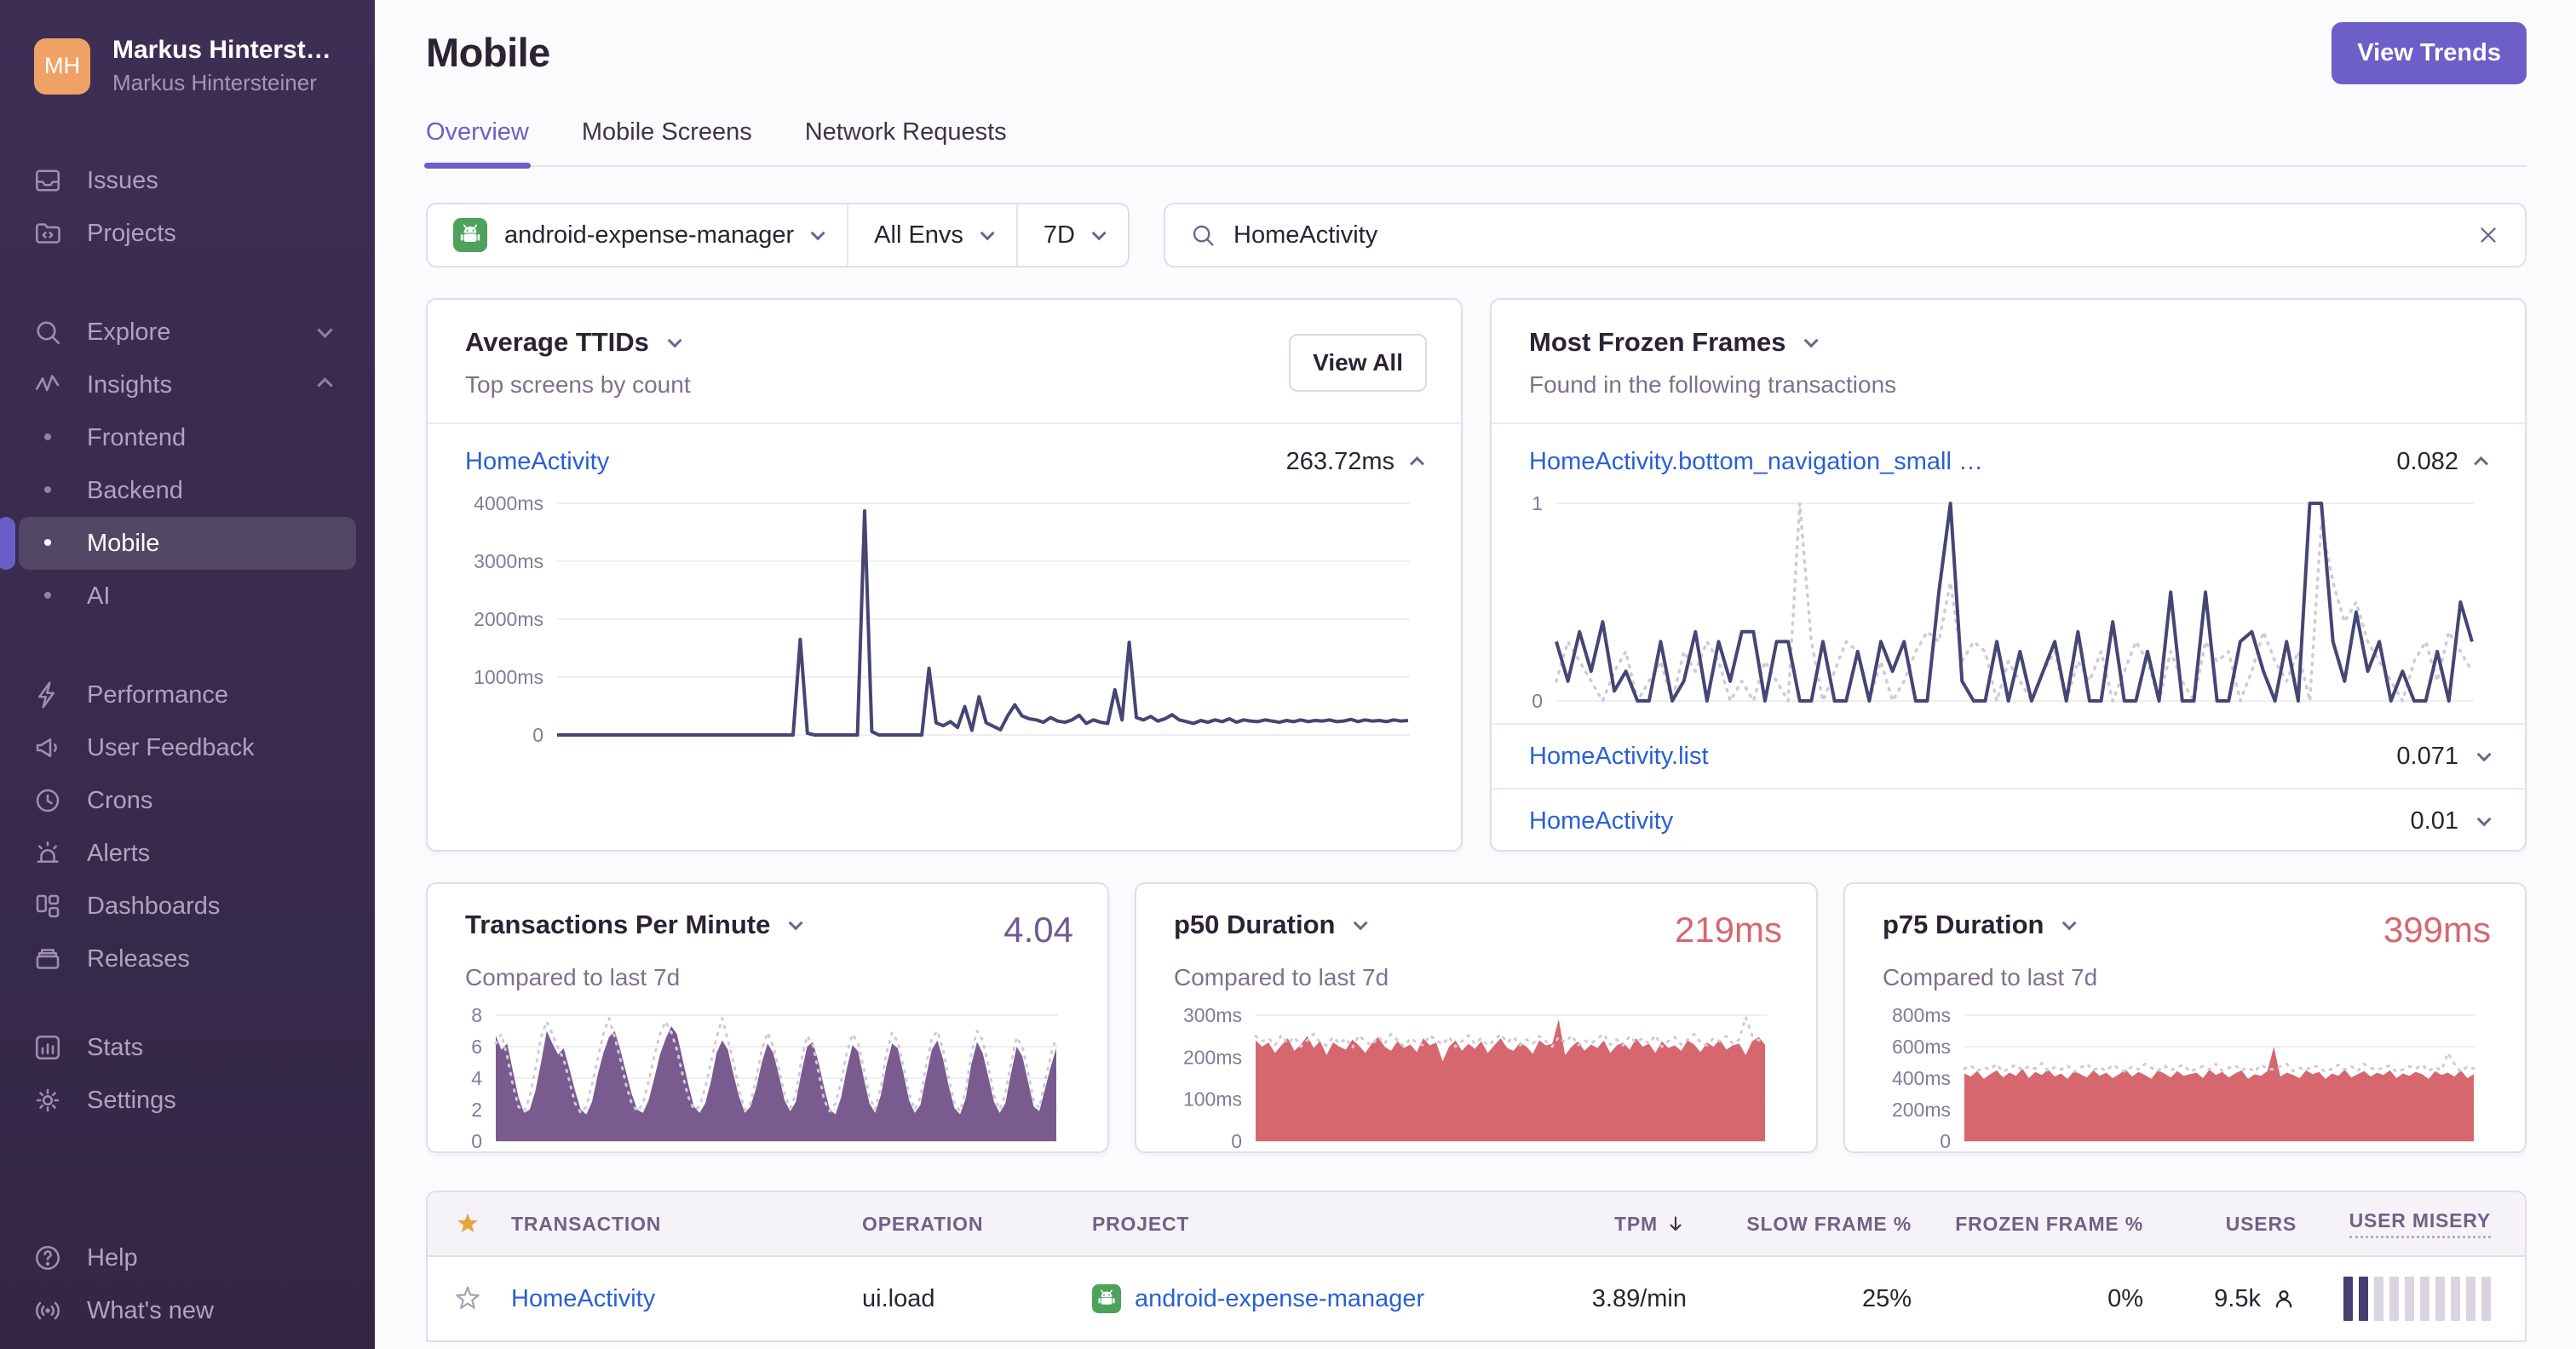  Describe the element at coordinates (1922, 1047) in the screenshot. I see `svg-text: 600ms` at that location.